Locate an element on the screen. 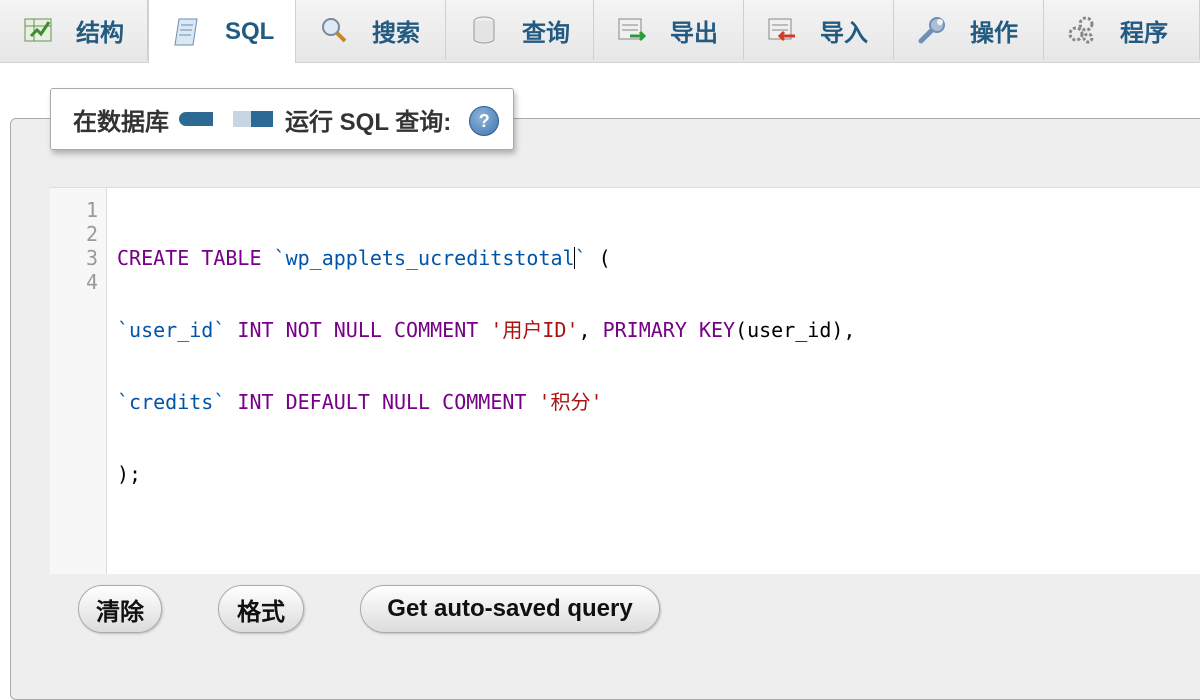  line-number-gutter: 1 2 3 4 is located at coordinates (78, 381).